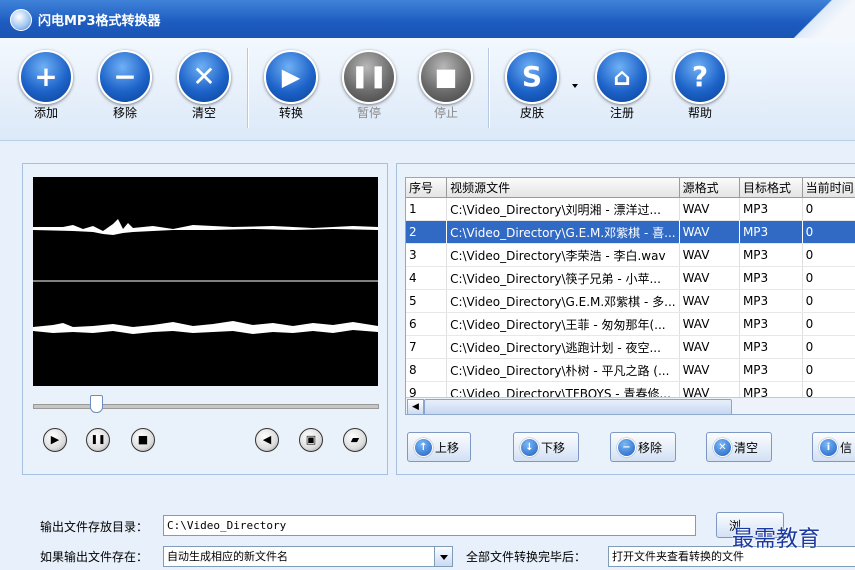 Image resolution: width=855 pixels, height=570 pixels. Describe the element at coordinates (427, 188) in the screenshot. I see `column-header: 序号` at that location.